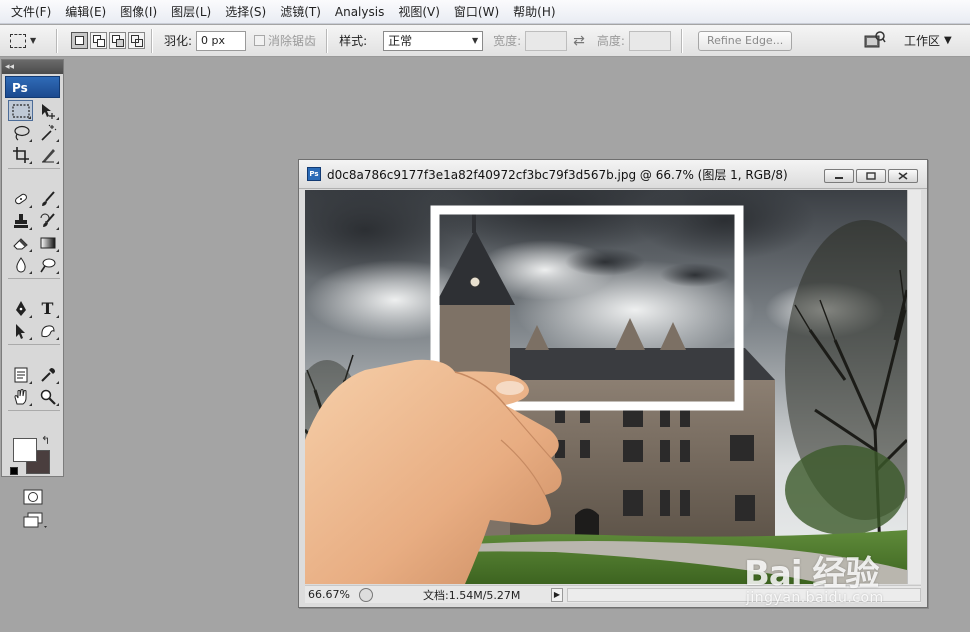  I want to click on height-input, so click(649, 40).